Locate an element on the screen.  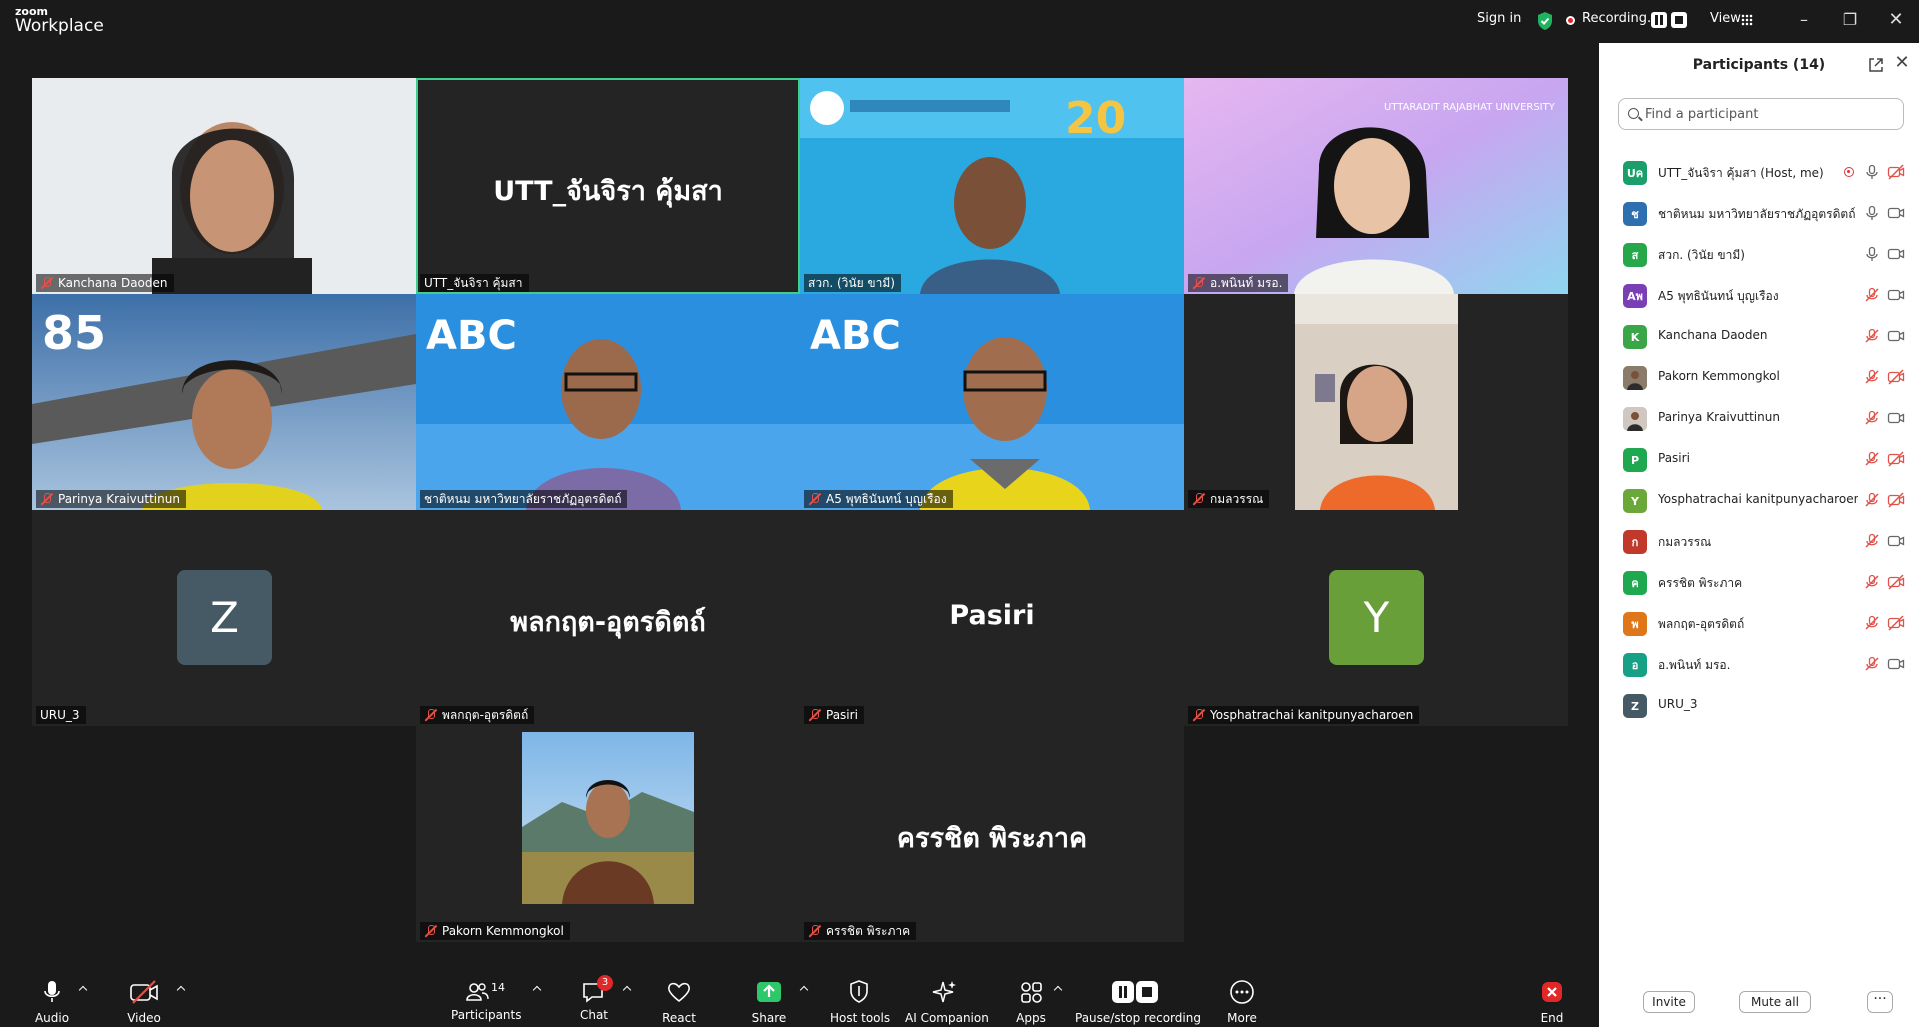
video-tile: 20 สวก. (วินัย ขามี) is located at coordinates (992, 186).